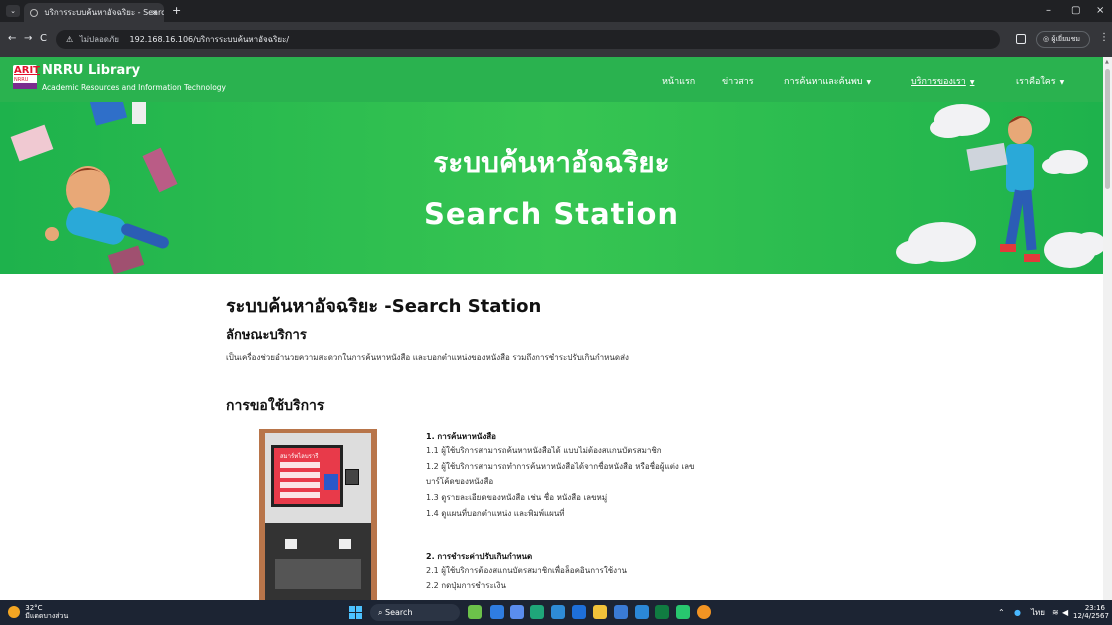 The height and width of the screenshot is (625, 1112). Describe the element at coordinates (704, 612) in the screenshot. I see `chrome-icon` at that location.